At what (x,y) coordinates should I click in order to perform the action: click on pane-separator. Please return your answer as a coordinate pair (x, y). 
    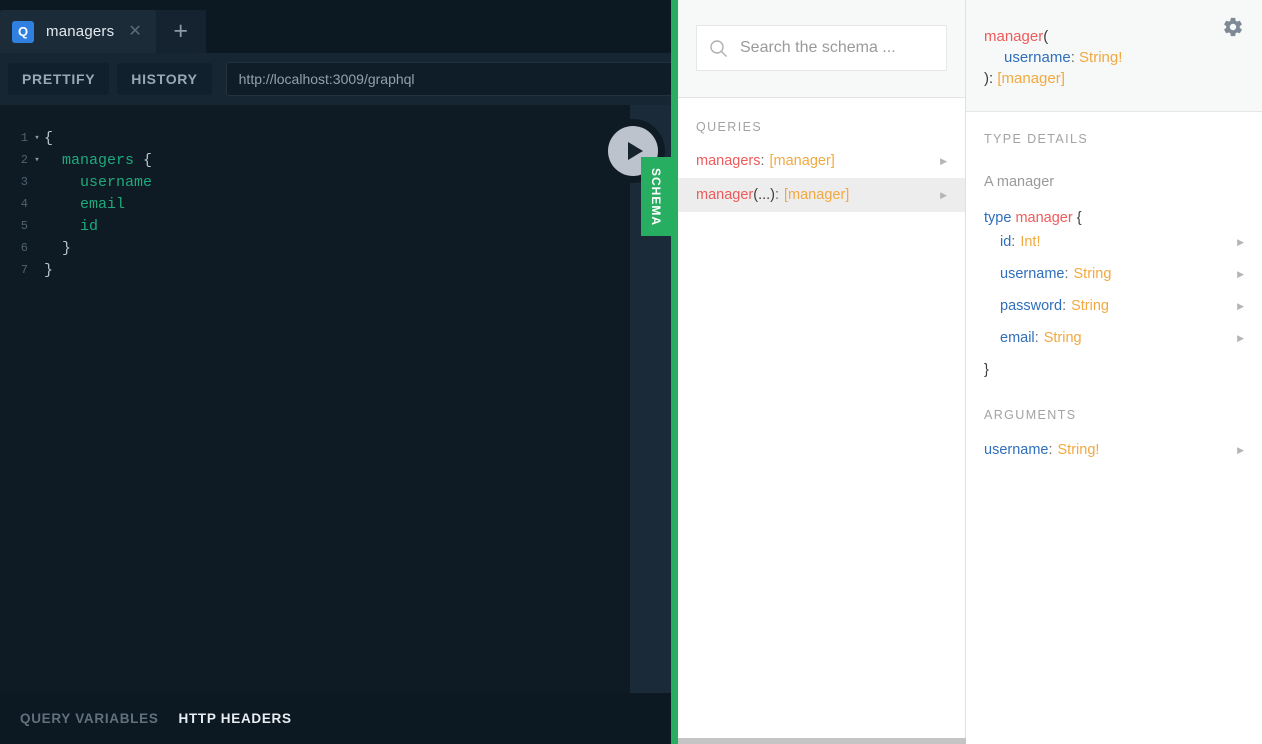
    Looking at the image, I should click on (674, 372).